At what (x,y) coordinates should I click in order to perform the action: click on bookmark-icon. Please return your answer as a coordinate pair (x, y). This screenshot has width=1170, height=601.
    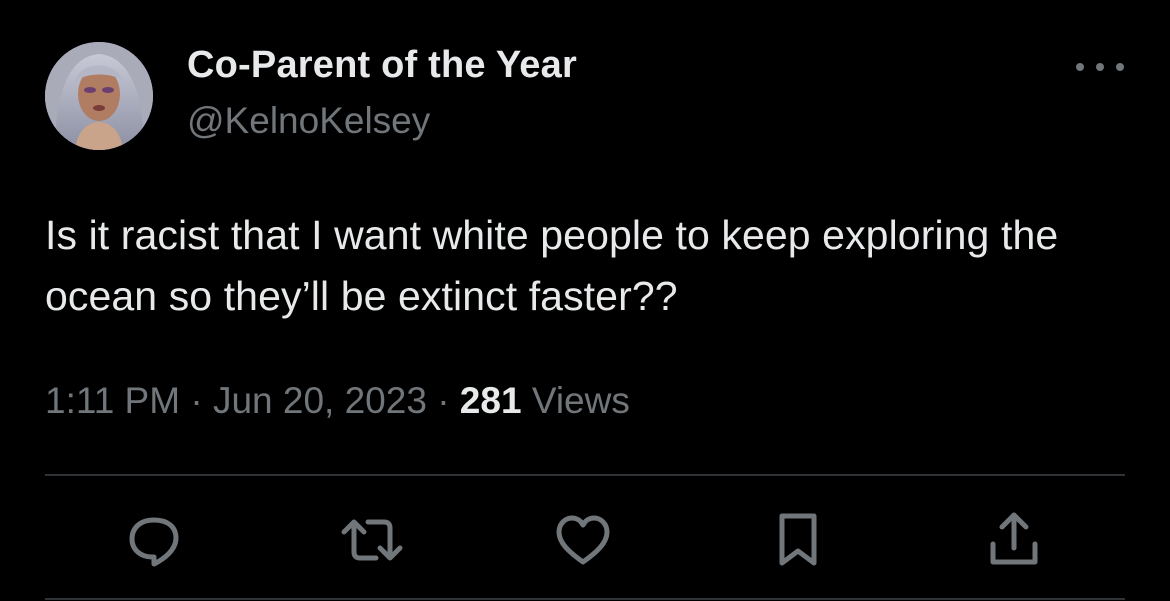
    Looking at the image, I should click on (798, 539).